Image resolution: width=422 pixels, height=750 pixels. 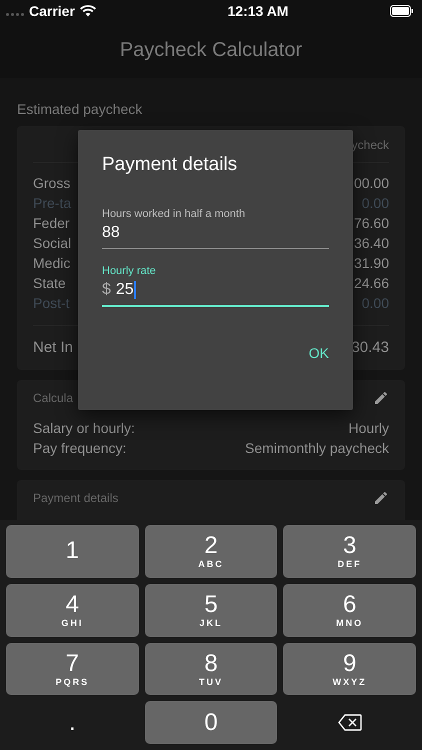 I want to click on setting-value: Hourly, so click(x=368, y=428).